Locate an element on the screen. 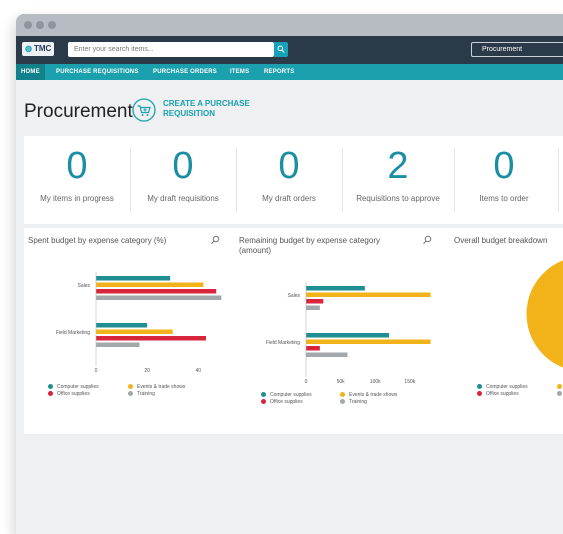 The height and width of the screenshot is (534, 563). logo-text: TMC is located at coordinates (42, 48).